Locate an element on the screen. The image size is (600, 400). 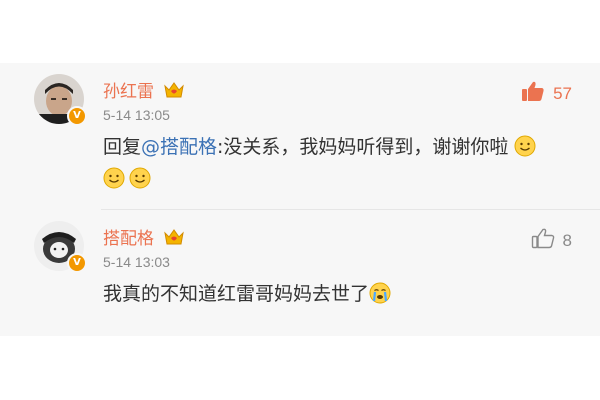
comment-body: 我真的不知道红雷哥妈妈去世了 is located at coordinates (236, 294).